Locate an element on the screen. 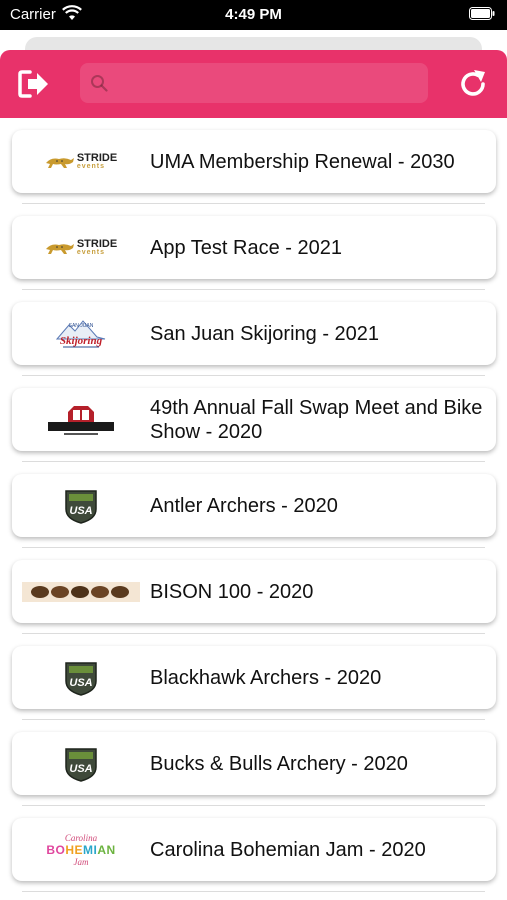  mountain-icon: SAN JUAN Skijoring is located at coordinates (80, 333).